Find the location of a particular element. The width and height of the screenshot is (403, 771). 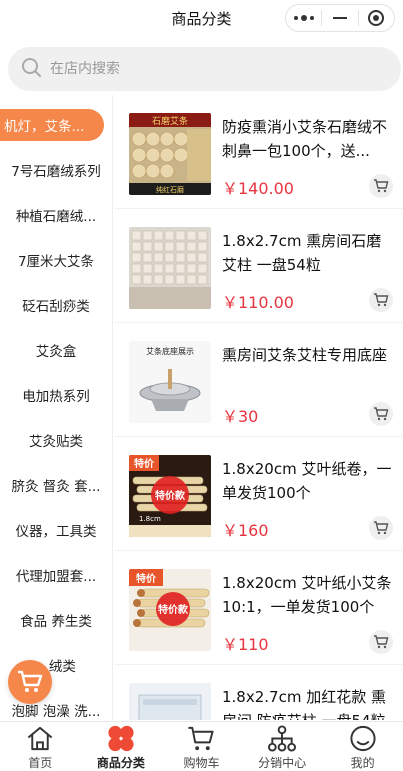

tab-distribution: 分销中心 is located at coordinates (282, 746).